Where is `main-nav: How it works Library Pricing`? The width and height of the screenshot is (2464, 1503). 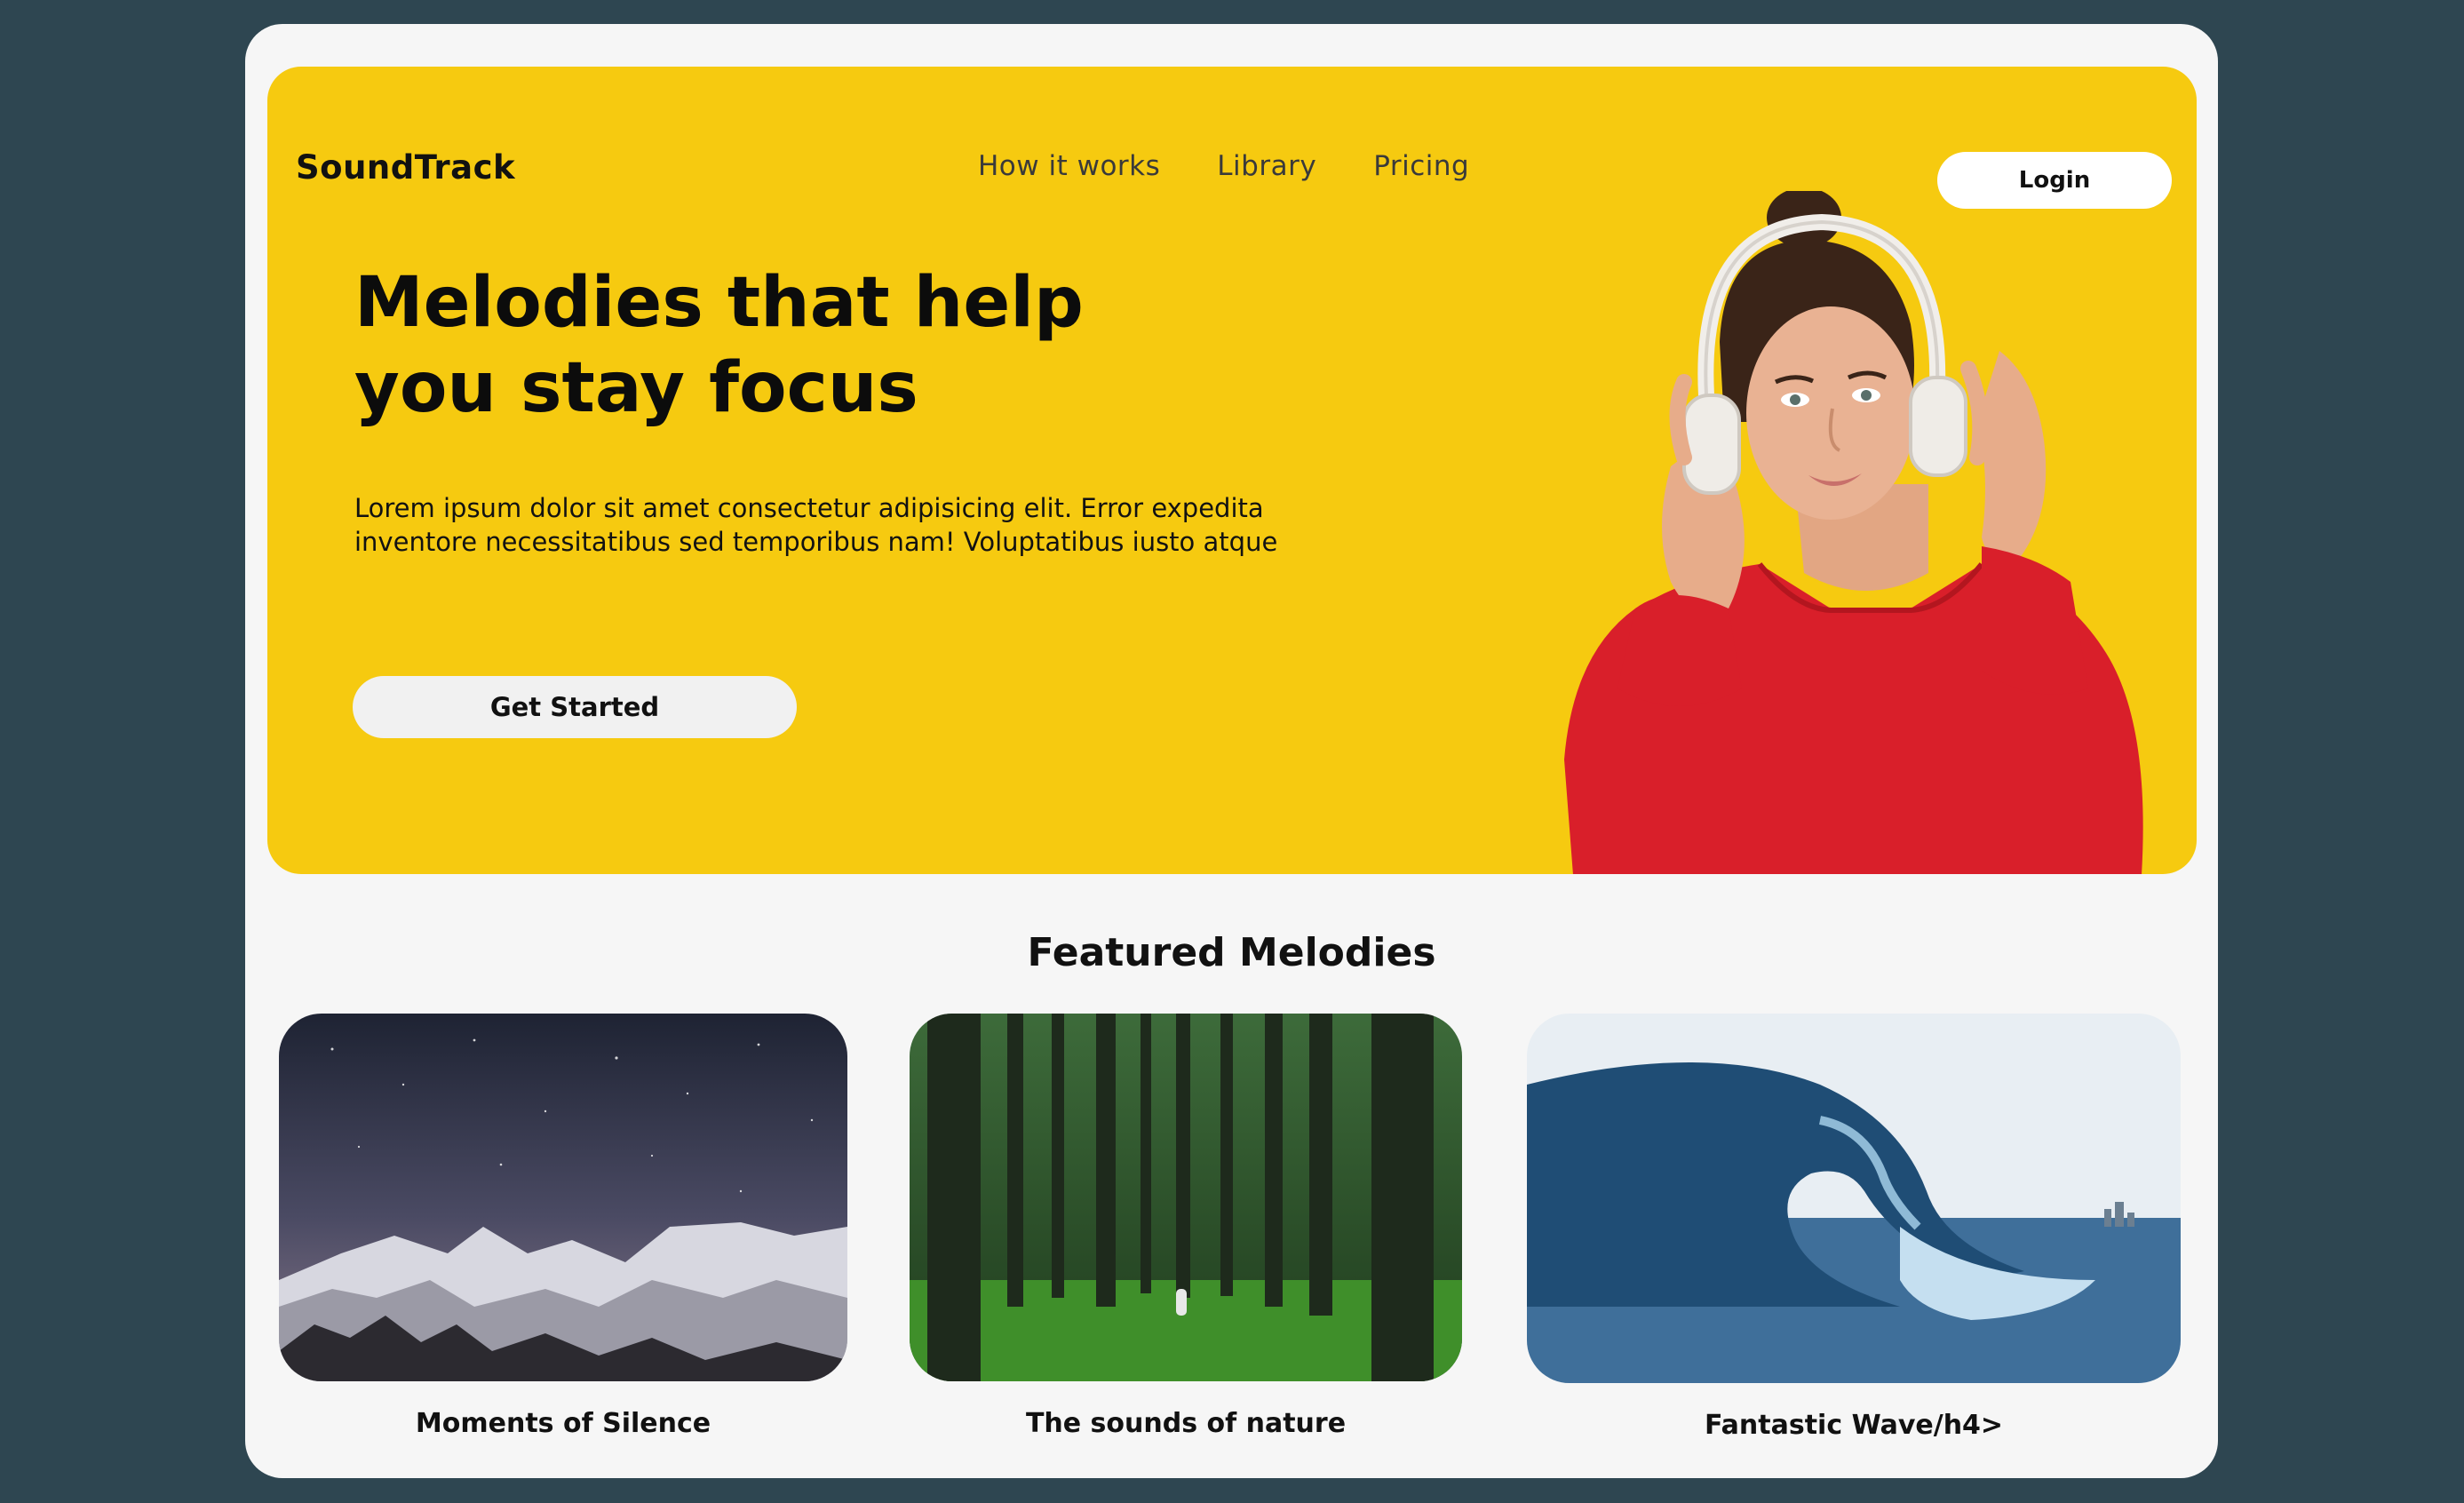
main-nav: How it works Library Pricing is located at coordinates (1223, 166).